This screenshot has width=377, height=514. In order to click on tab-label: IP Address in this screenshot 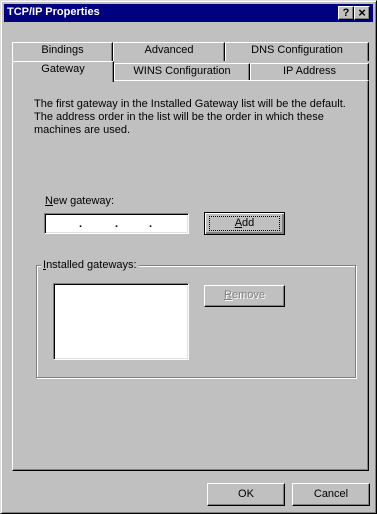, I will do `click(309, 71)`.